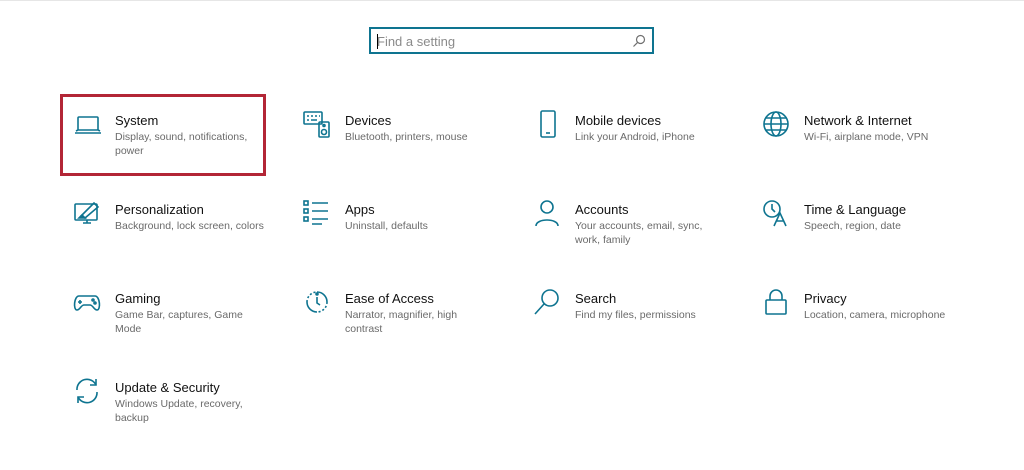 The height and width of the screenshot is (470, 1024). What do you see at coordinates (88, 392) in the screenshot?
I see `sync-arrows-icon` at bounding box center [88, 392].